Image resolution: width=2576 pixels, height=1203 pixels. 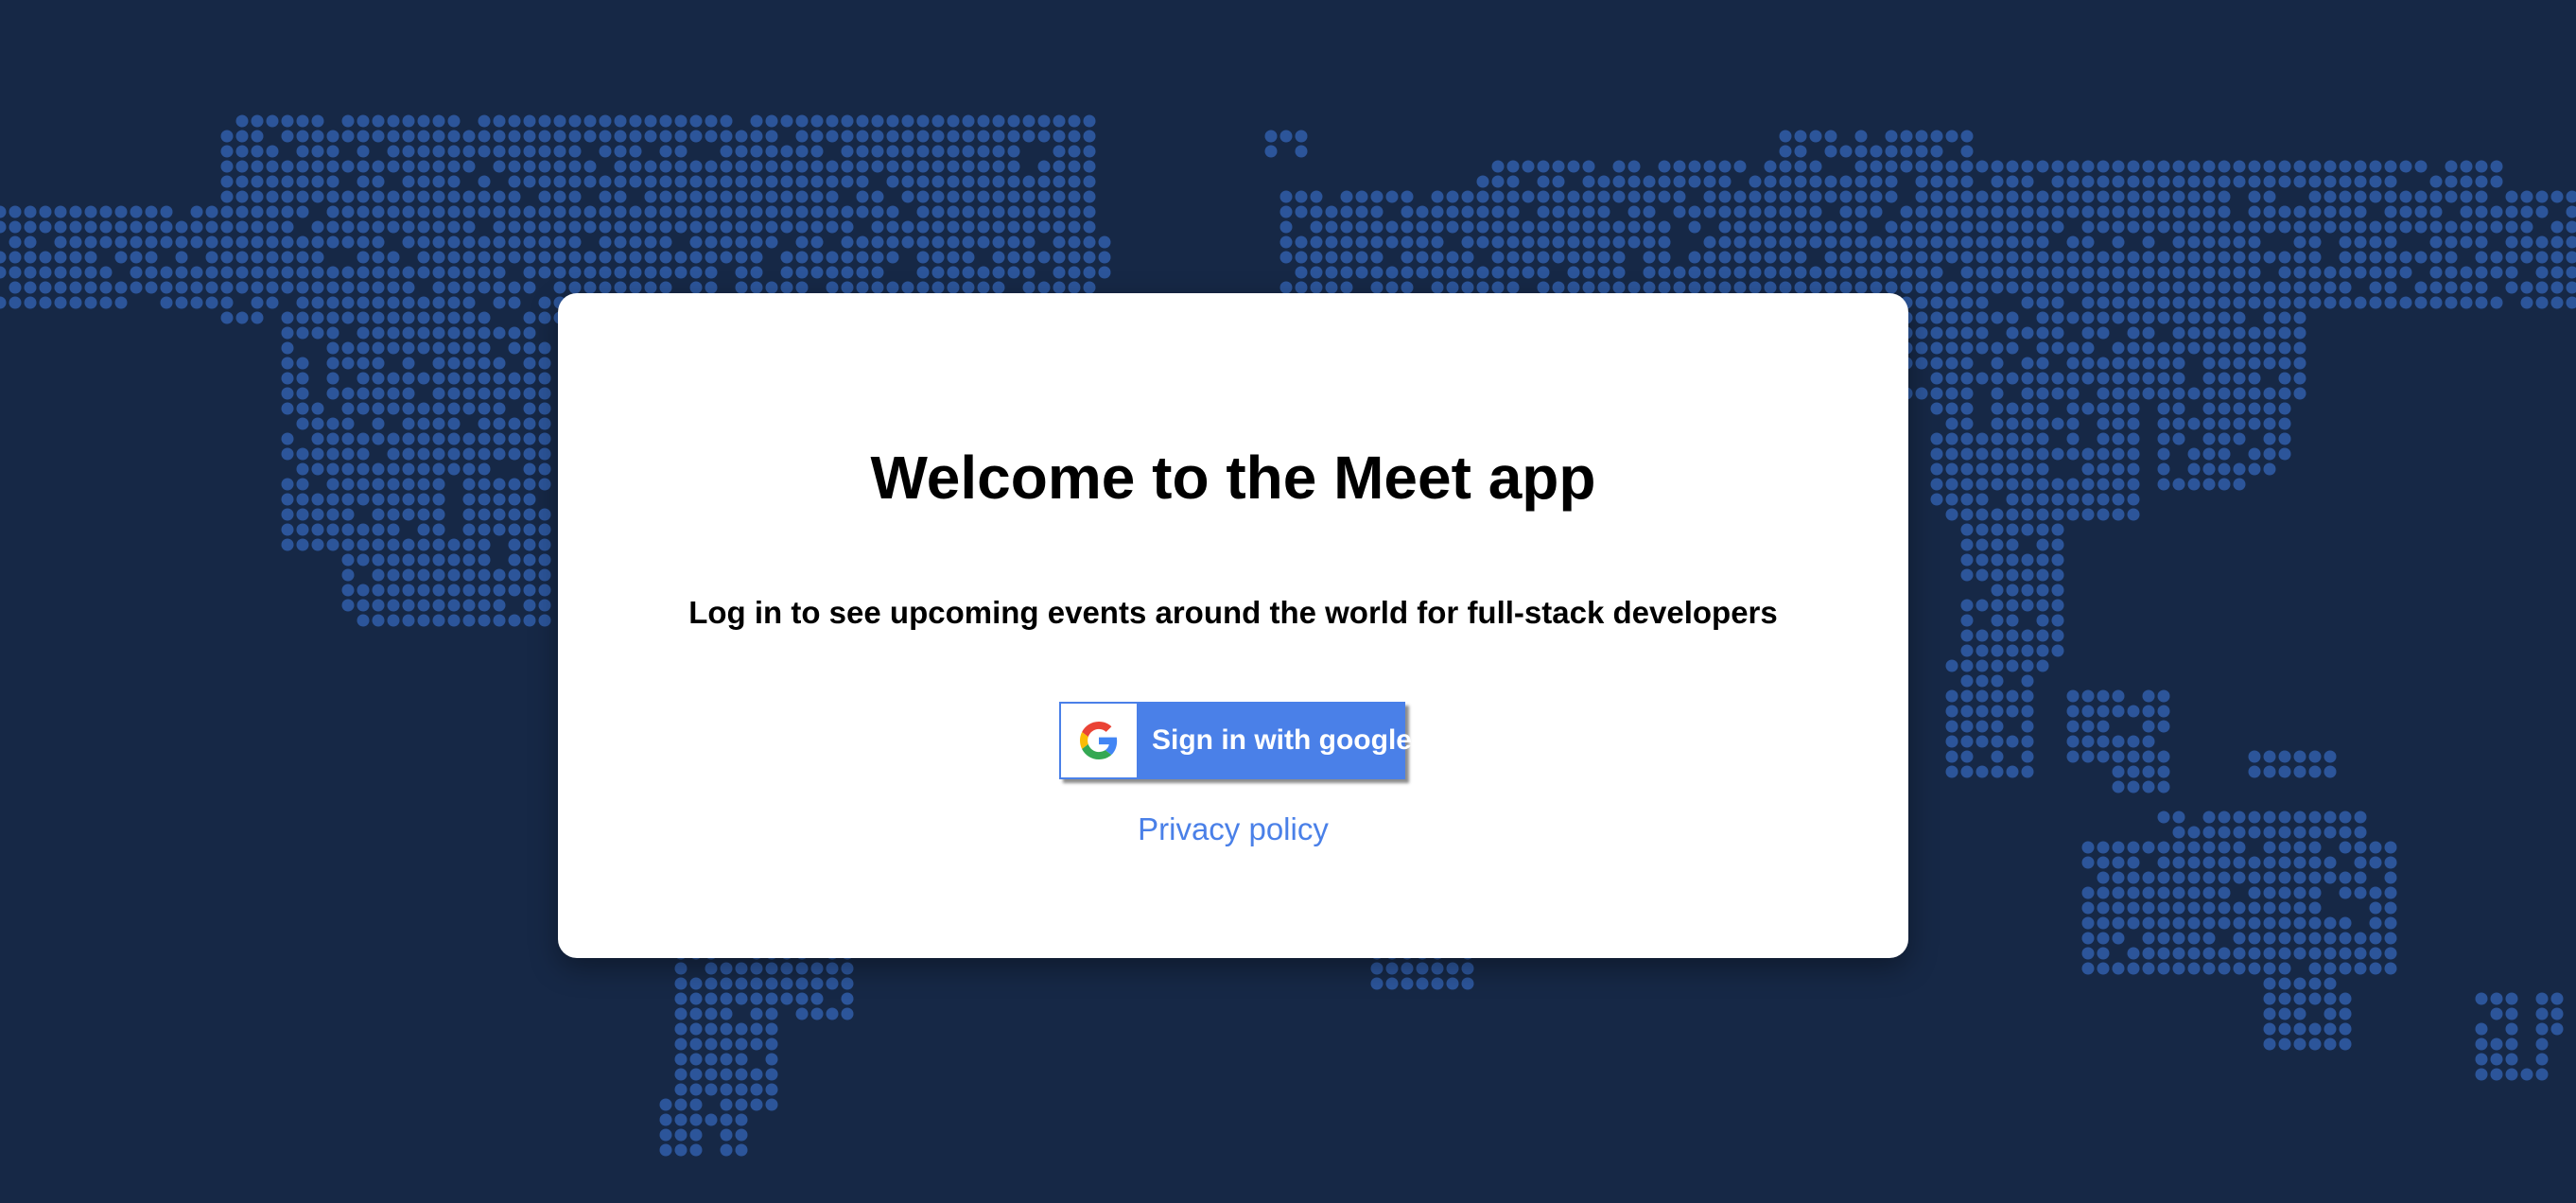 What do you see at coordinates (1233, 829) in the screenshot?
I see `privacy-policy-link: Privacy policy` at bounding box center [1233, 829].